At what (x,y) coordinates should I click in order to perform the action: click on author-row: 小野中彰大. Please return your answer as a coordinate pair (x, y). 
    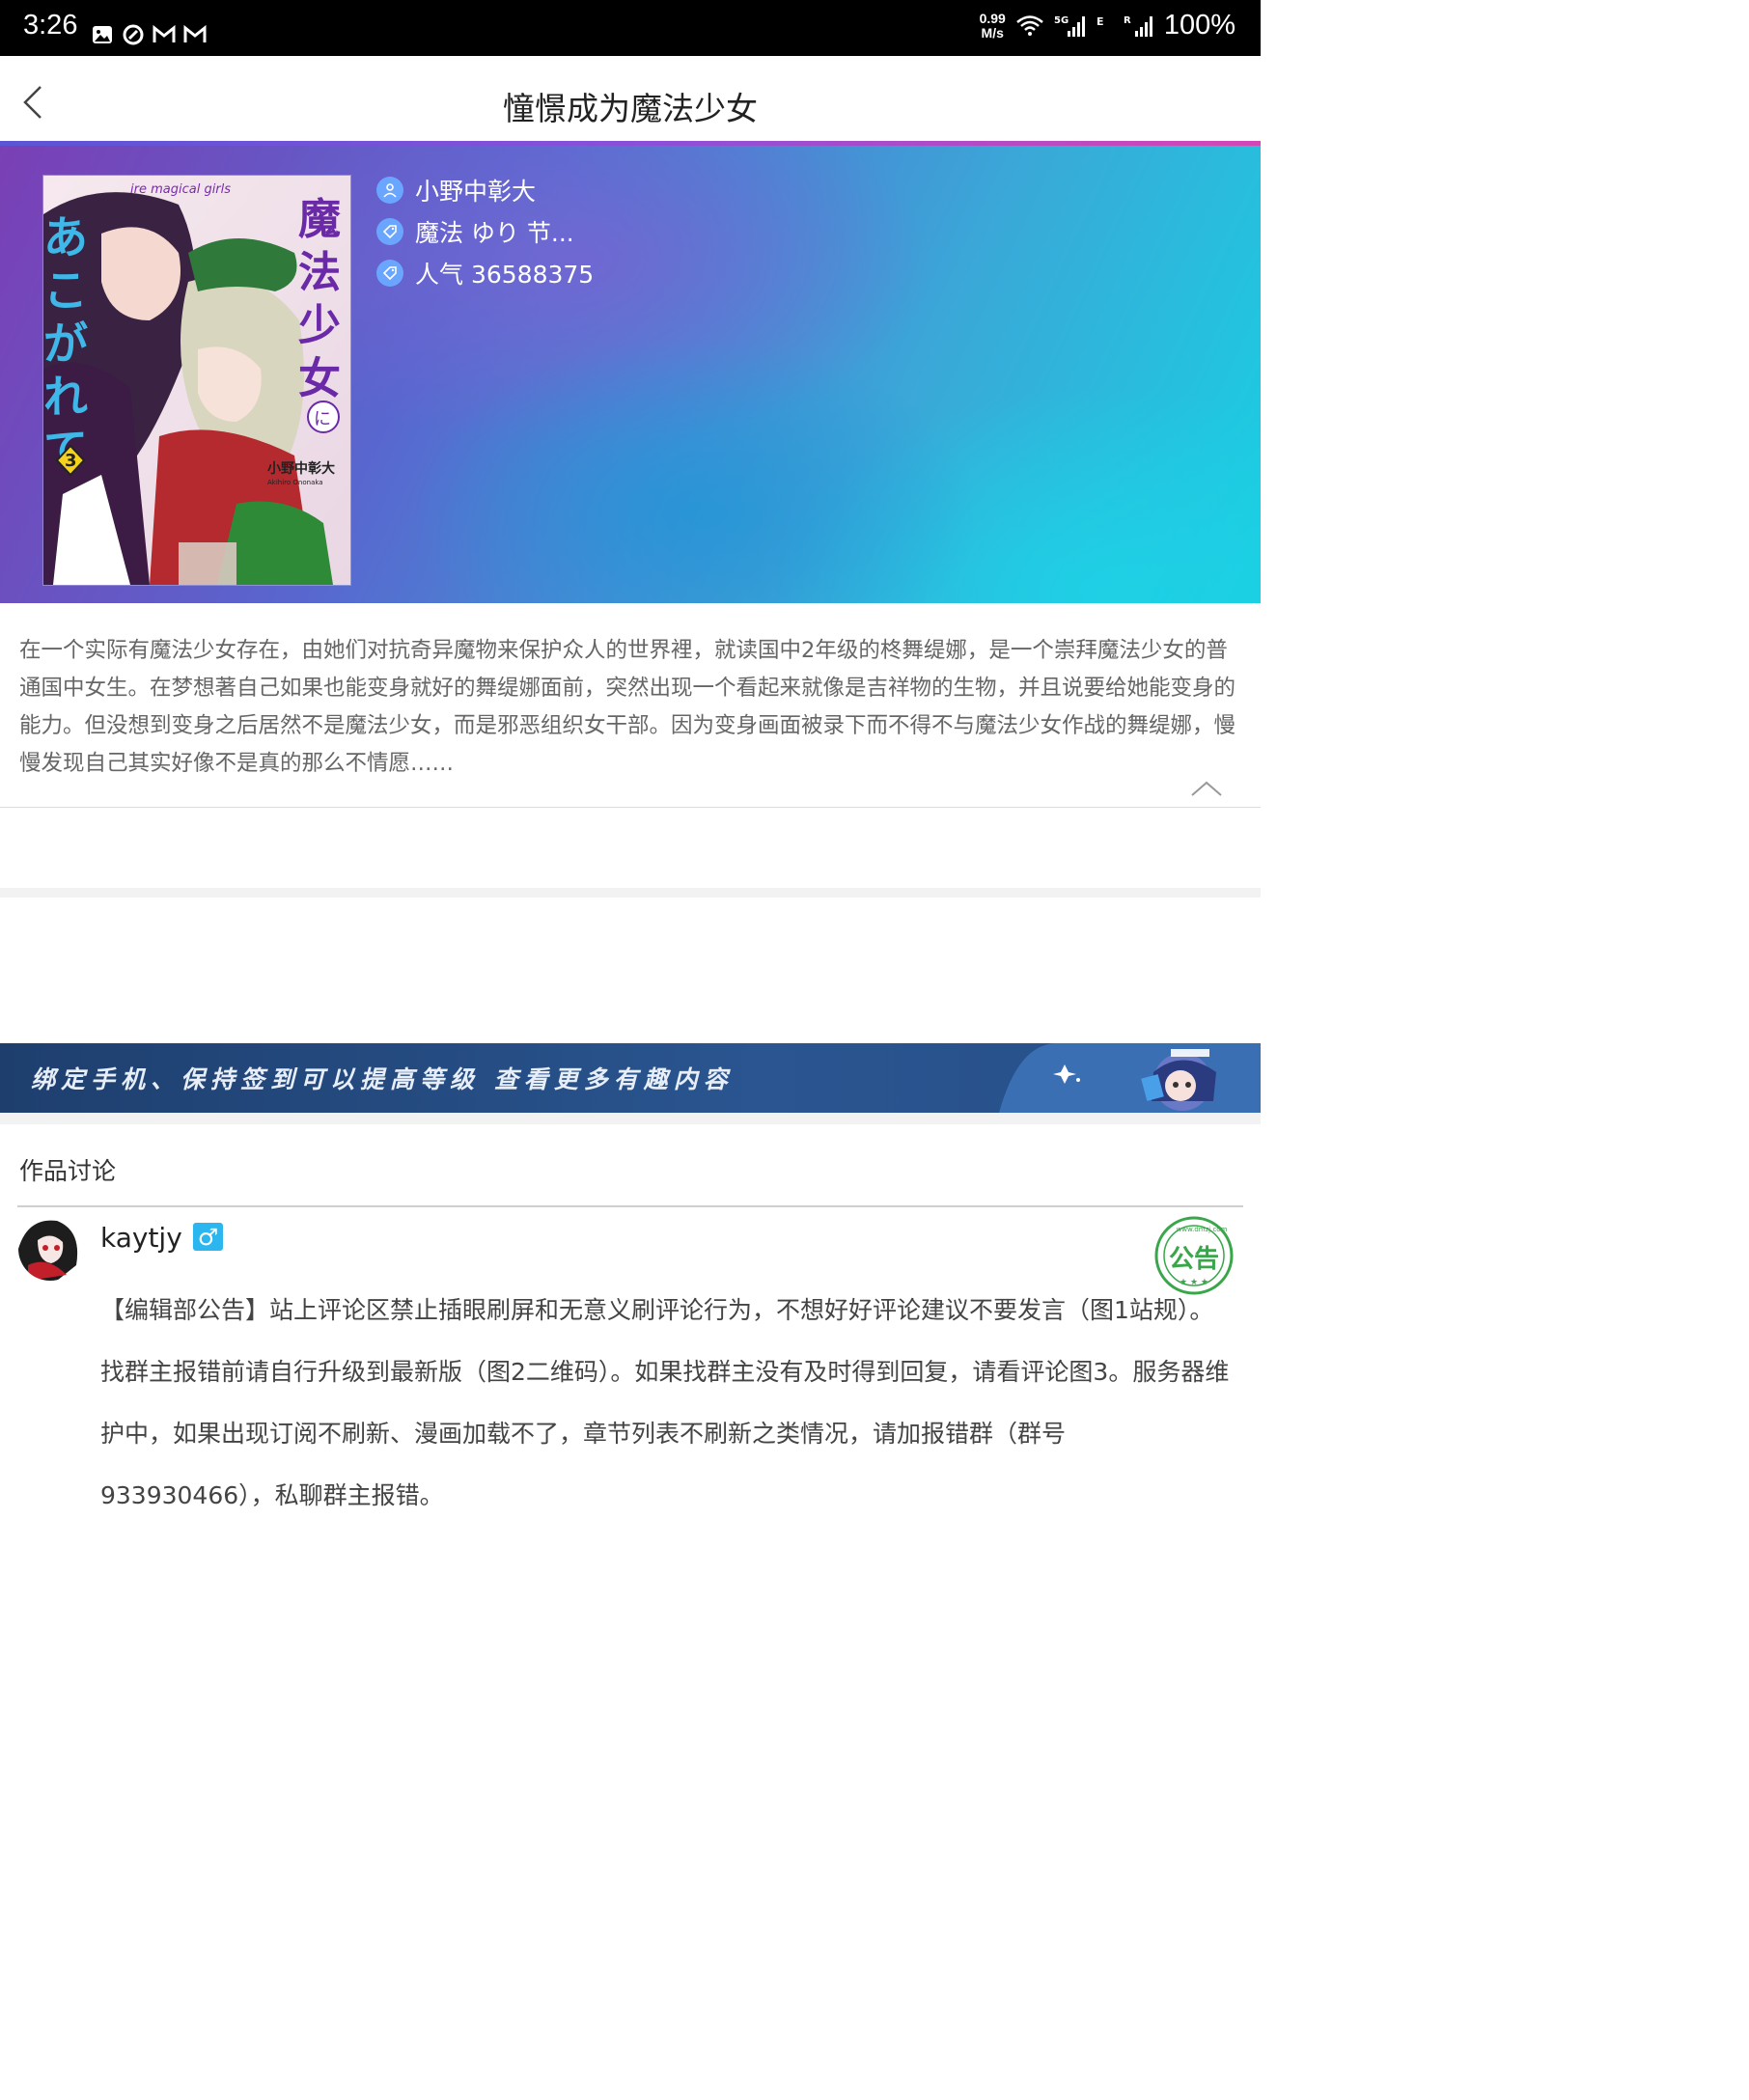
    Looking at the image, I should click on (485, 189).